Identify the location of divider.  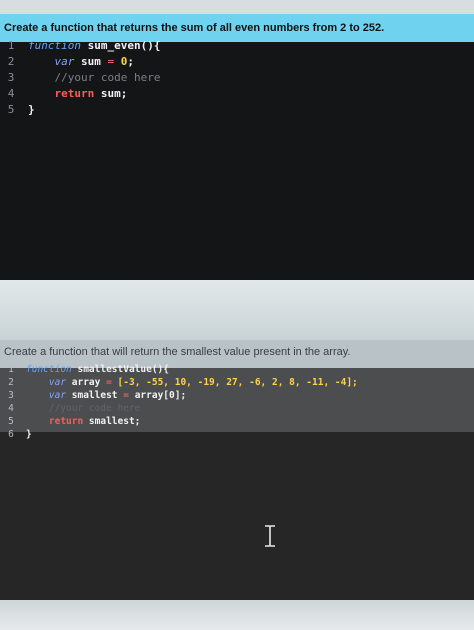
(237, 310).